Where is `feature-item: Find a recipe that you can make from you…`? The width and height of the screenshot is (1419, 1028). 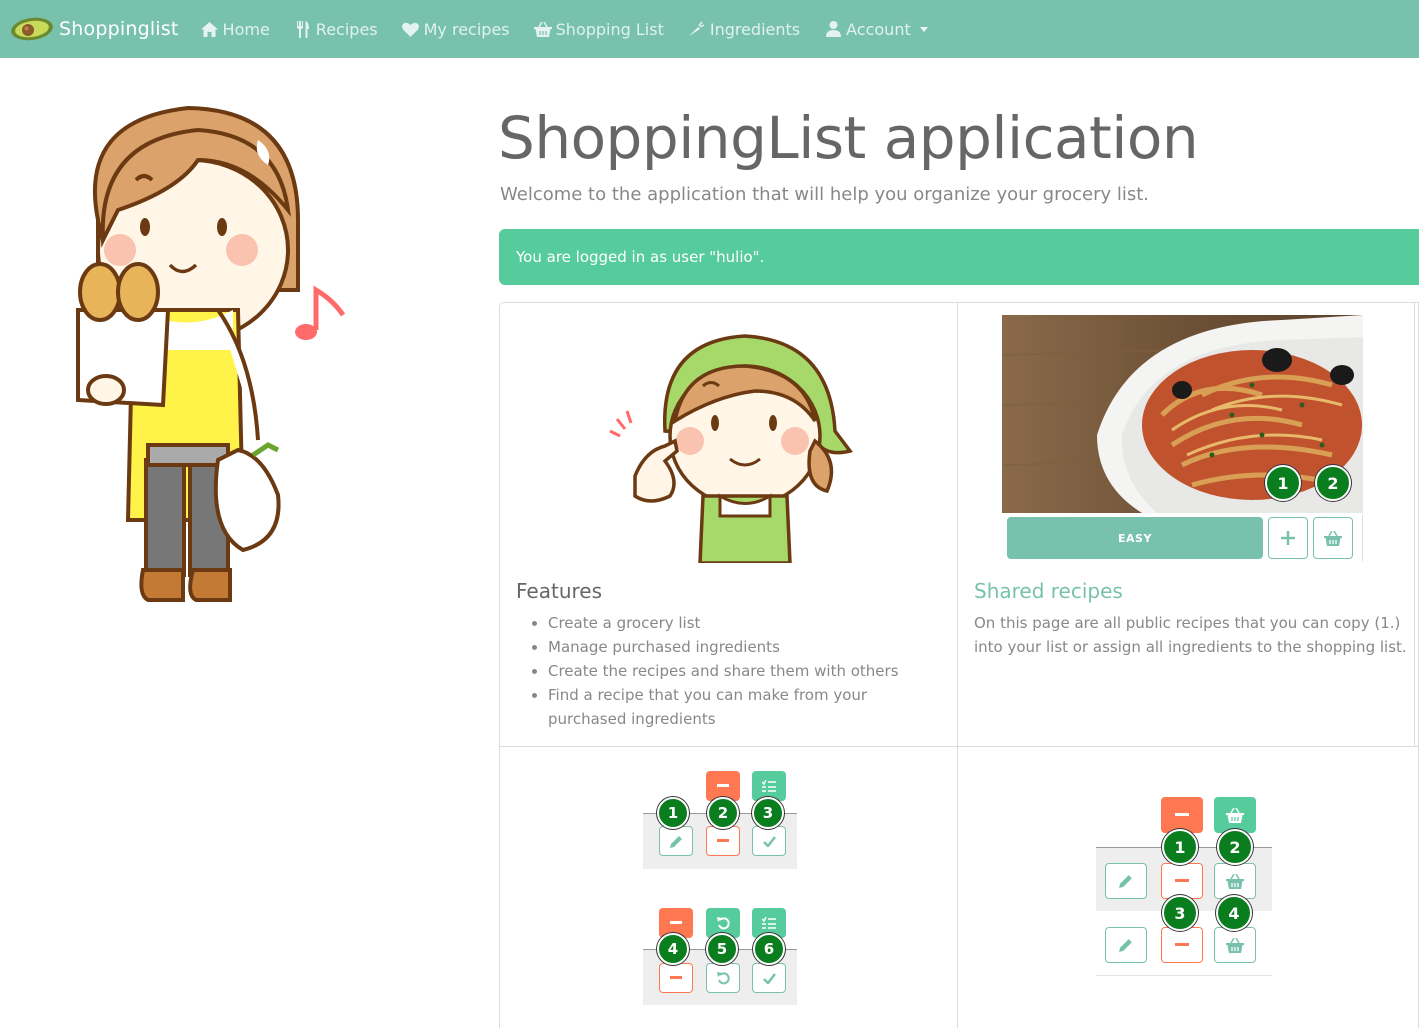 feature-item: Find a recipe that you can make from you… is located at coordinates (744, 707).